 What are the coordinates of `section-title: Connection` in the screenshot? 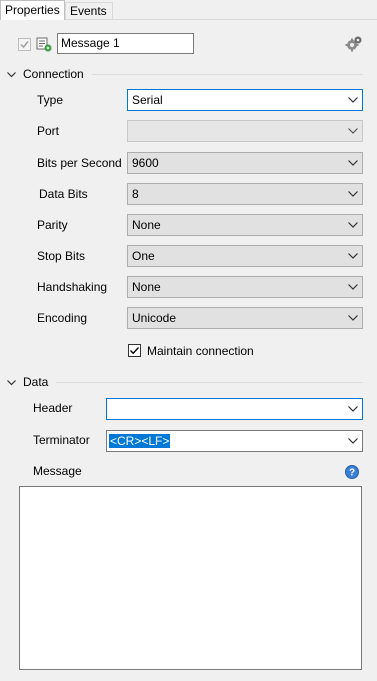 It's located at (53, 74).